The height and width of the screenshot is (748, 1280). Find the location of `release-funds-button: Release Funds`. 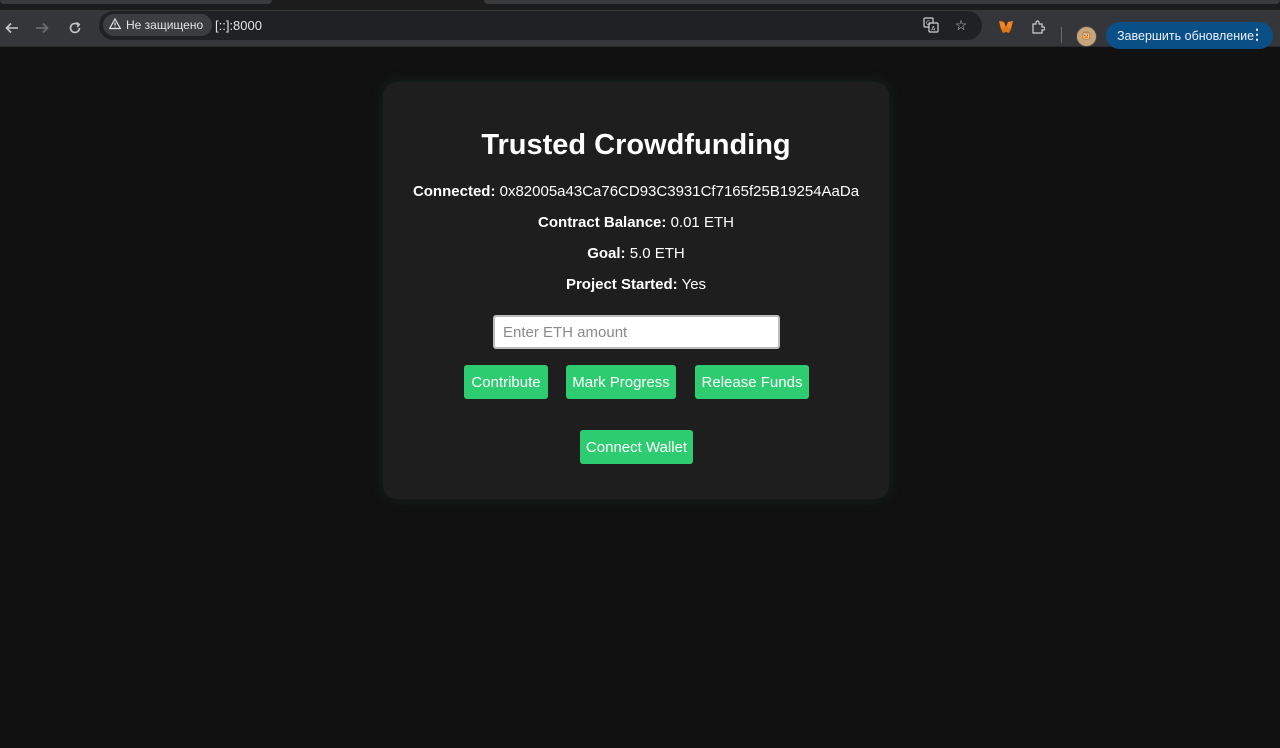

release-funds-button: Release Funds is located at coordinates (752, 382).